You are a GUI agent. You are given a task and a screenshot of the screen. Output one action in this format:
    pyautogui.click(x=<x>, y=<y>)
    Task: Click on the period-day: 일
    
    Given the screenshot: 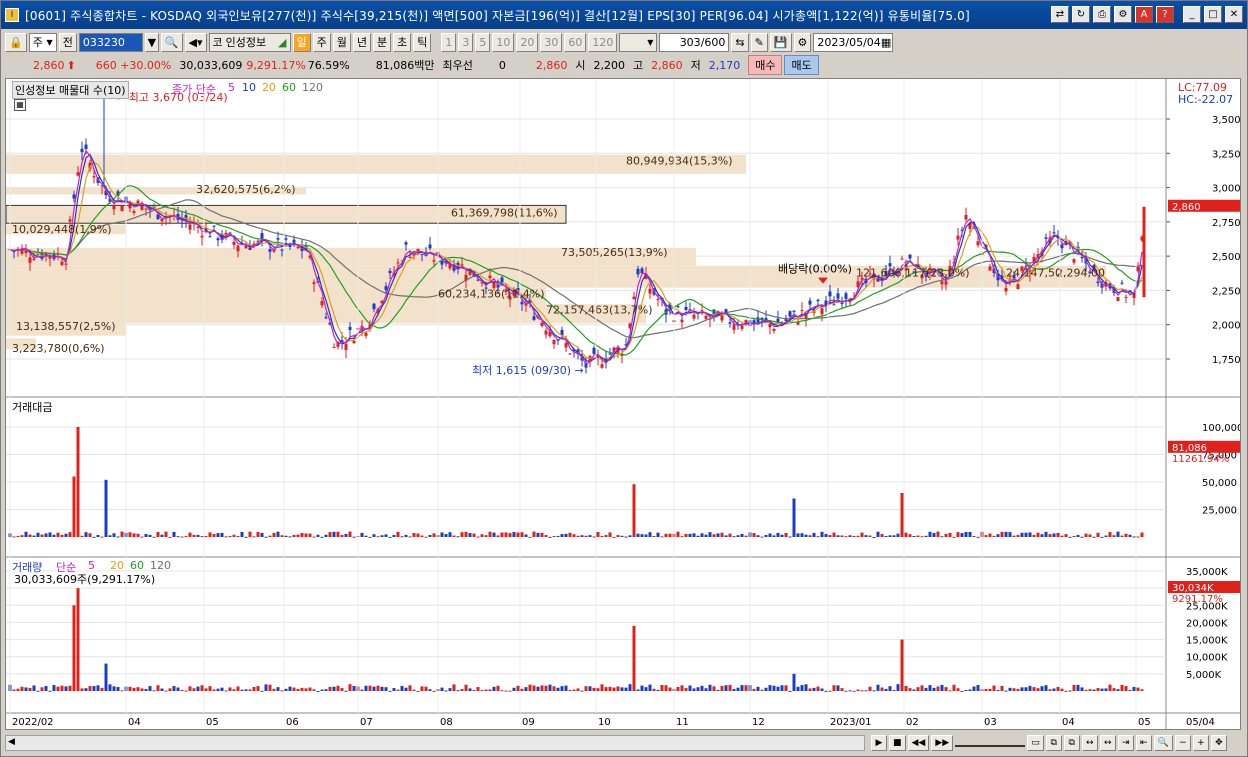 What is the action you would take?
    pyautogui.click(x=301, y=42)
    